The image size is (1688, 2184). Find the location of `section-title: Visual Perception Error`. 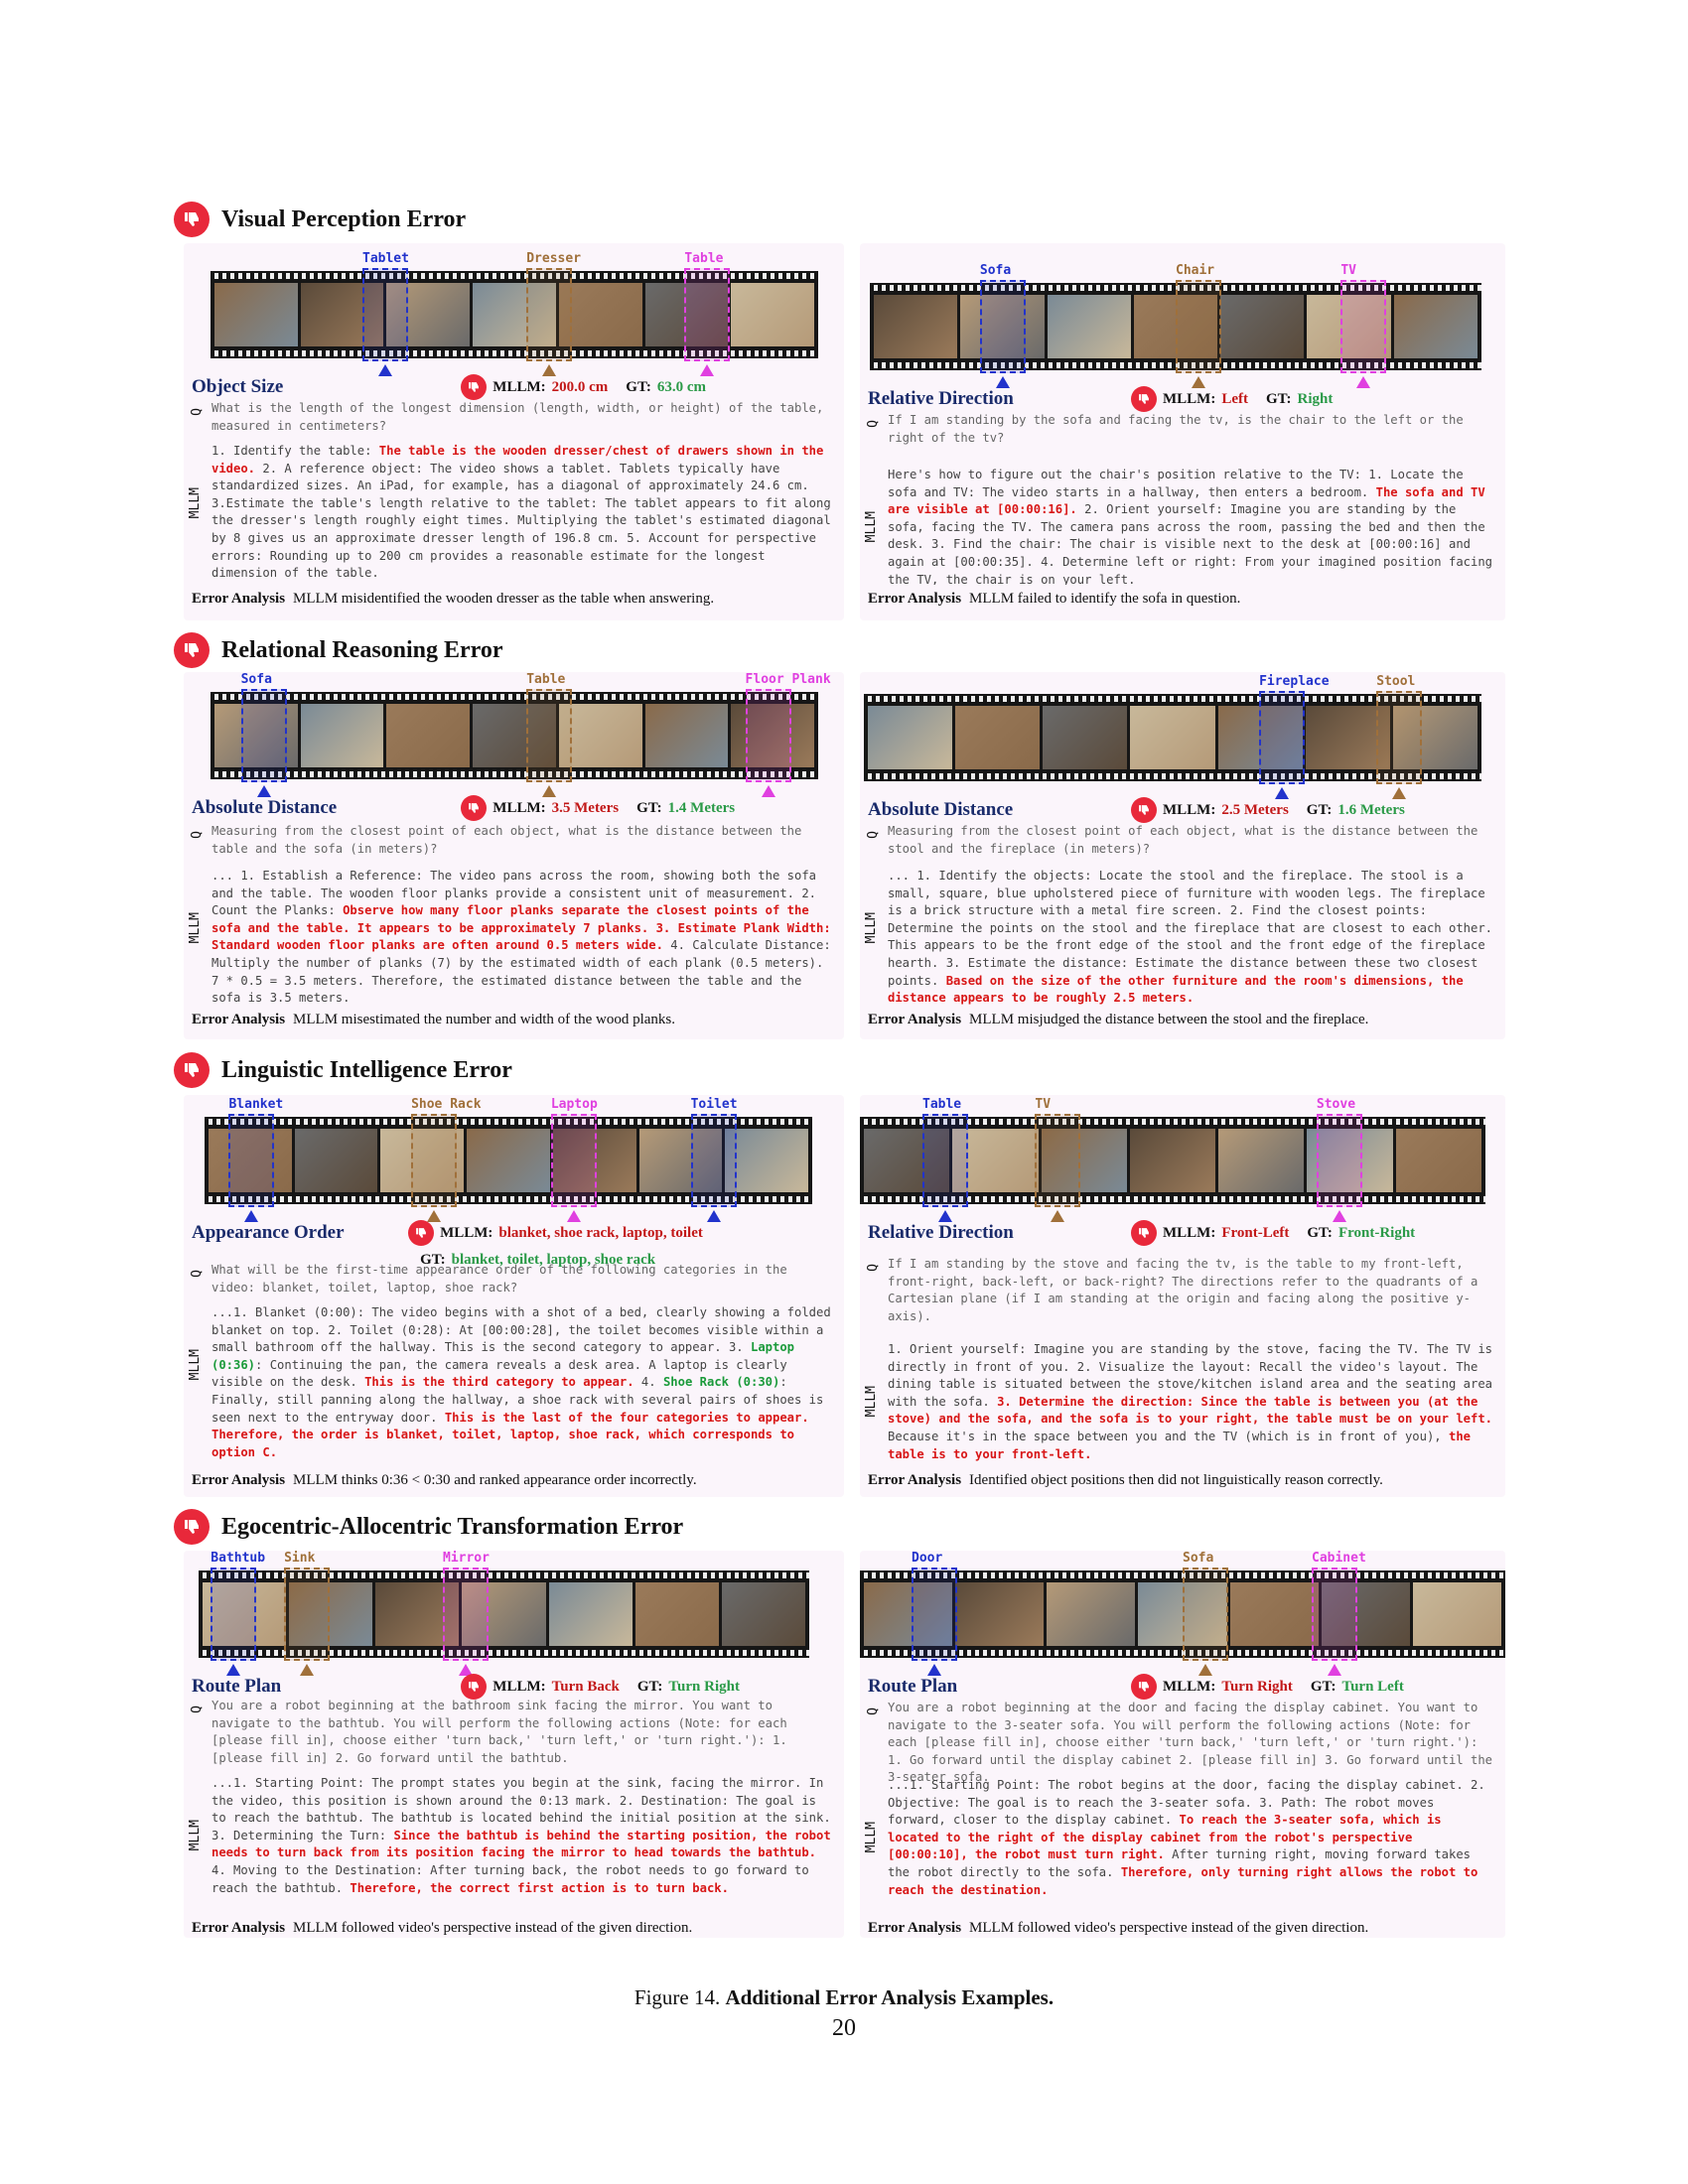

section-title: Visual Perception Error is located at coordinates (344, 218).